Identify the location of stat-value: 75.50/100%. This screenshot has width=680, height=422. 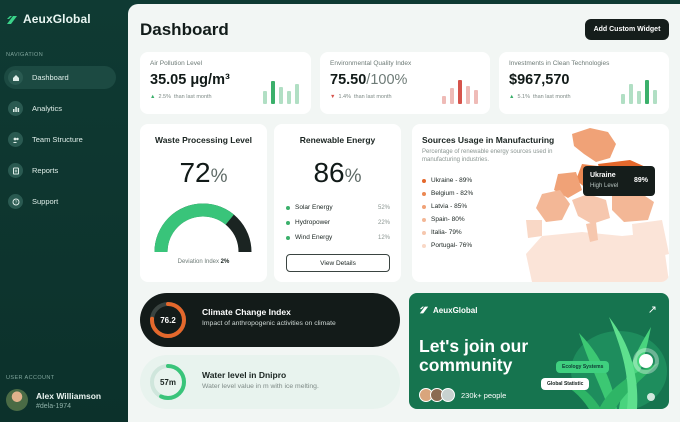
(369, 80).